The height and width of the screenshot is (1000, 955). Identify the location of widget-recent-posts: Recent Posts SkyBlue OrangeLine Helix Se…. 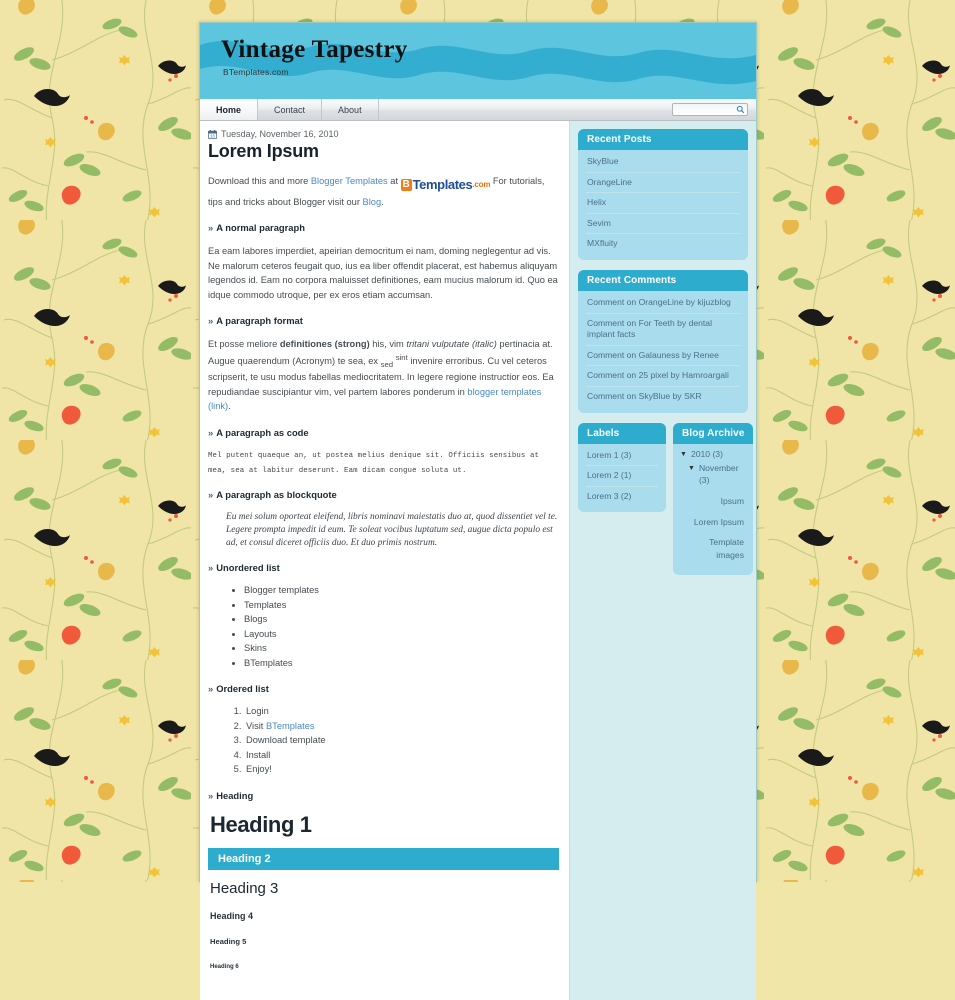
(663, 194).